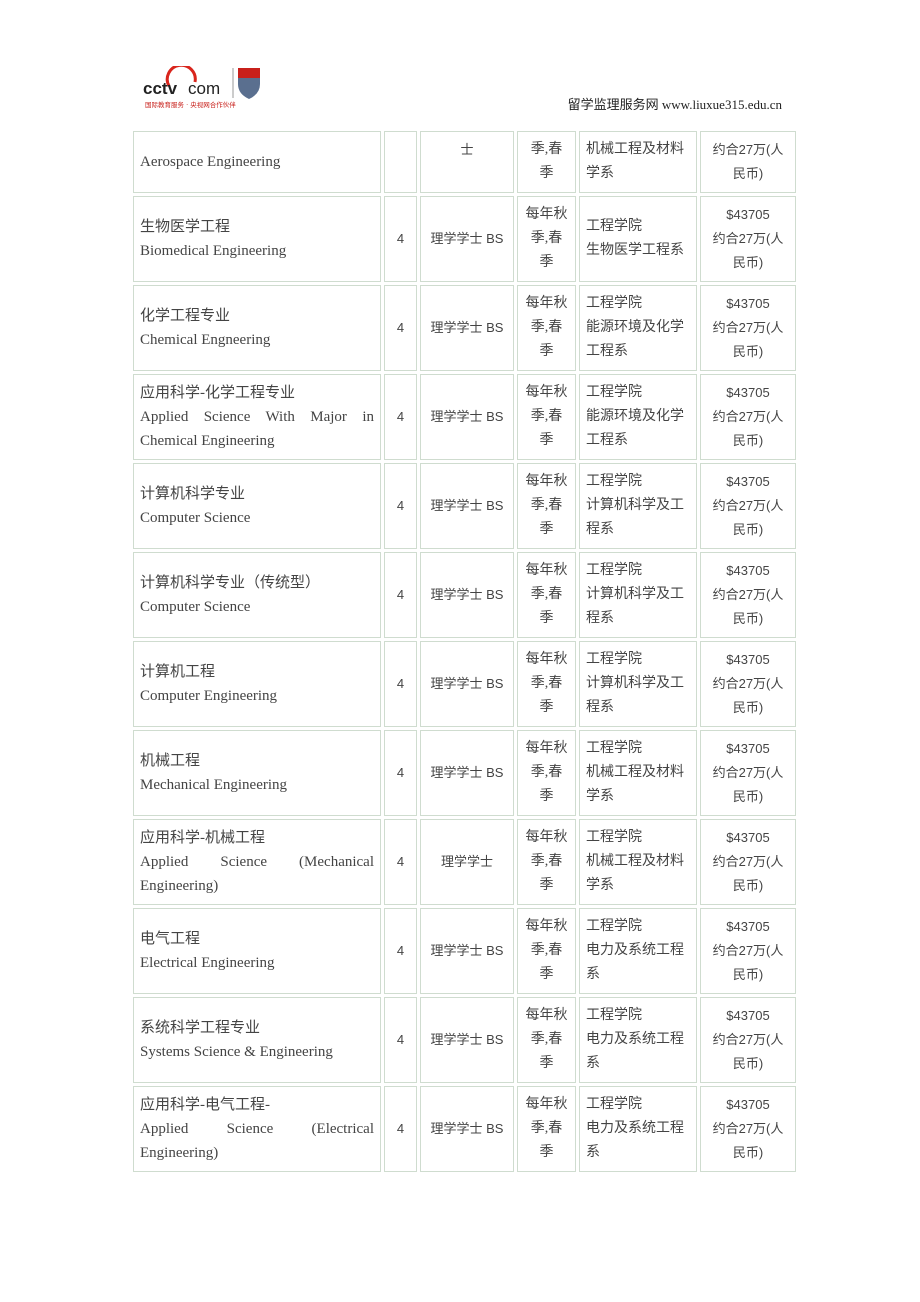 The width and height of the screenshot is (920, 1302). Describe the element at coordinates (207, 963) in the screenshot. I see `program-name-en: Electrical Engineering` at that location.